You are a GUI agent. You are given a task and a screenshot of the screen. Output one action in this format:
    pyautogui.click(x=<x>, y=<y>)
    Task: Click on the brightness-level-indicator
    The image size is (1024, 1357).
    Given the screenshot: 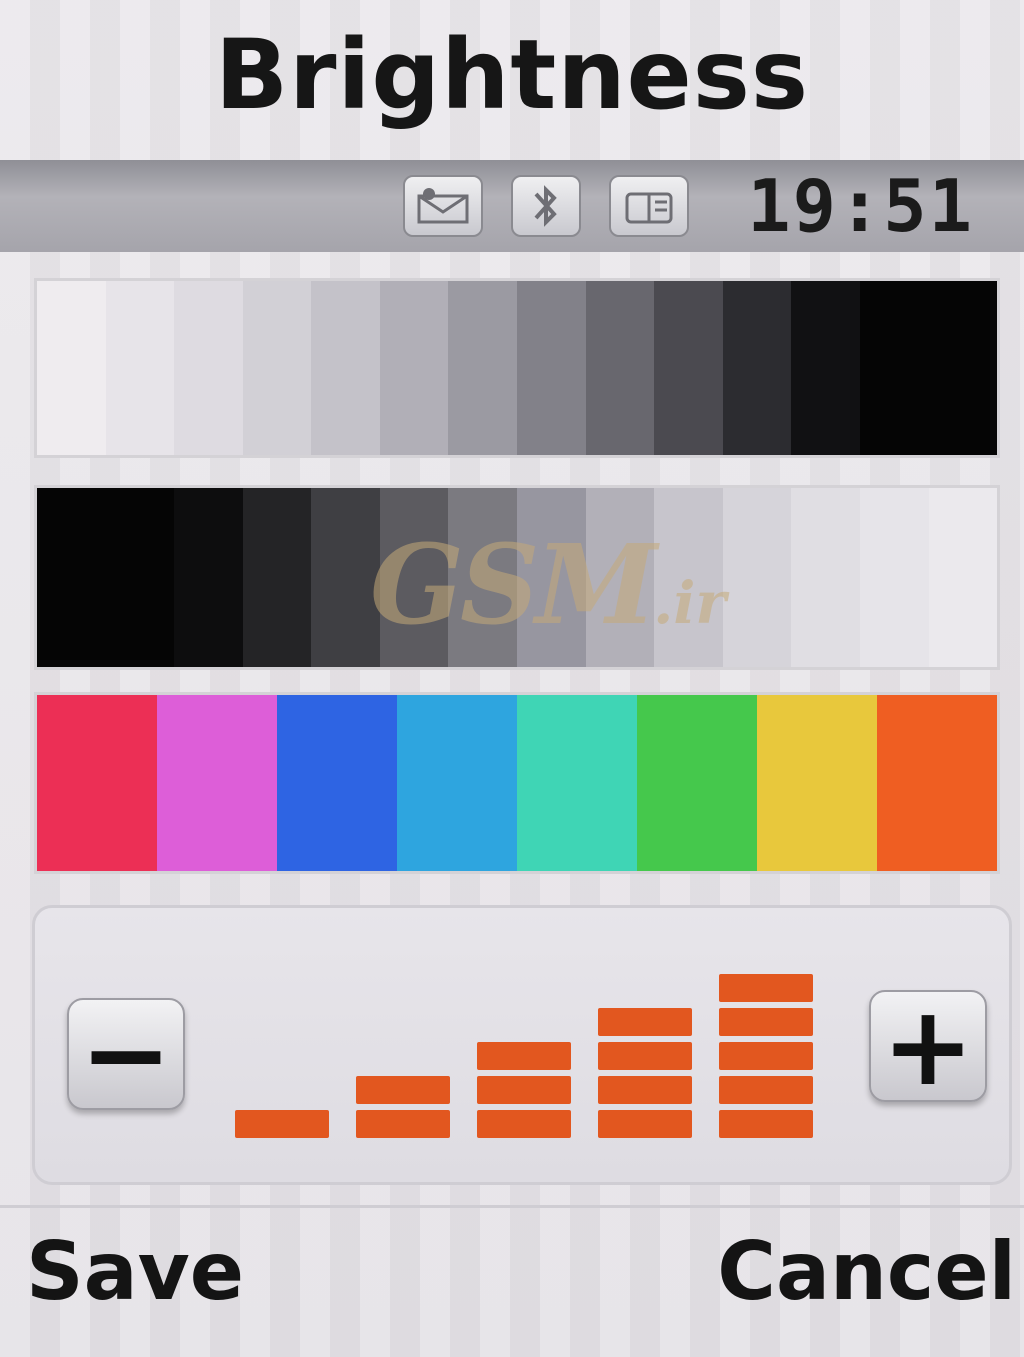 What is the action you would take?
    pyautogui.click(x=535, y=1043)
    